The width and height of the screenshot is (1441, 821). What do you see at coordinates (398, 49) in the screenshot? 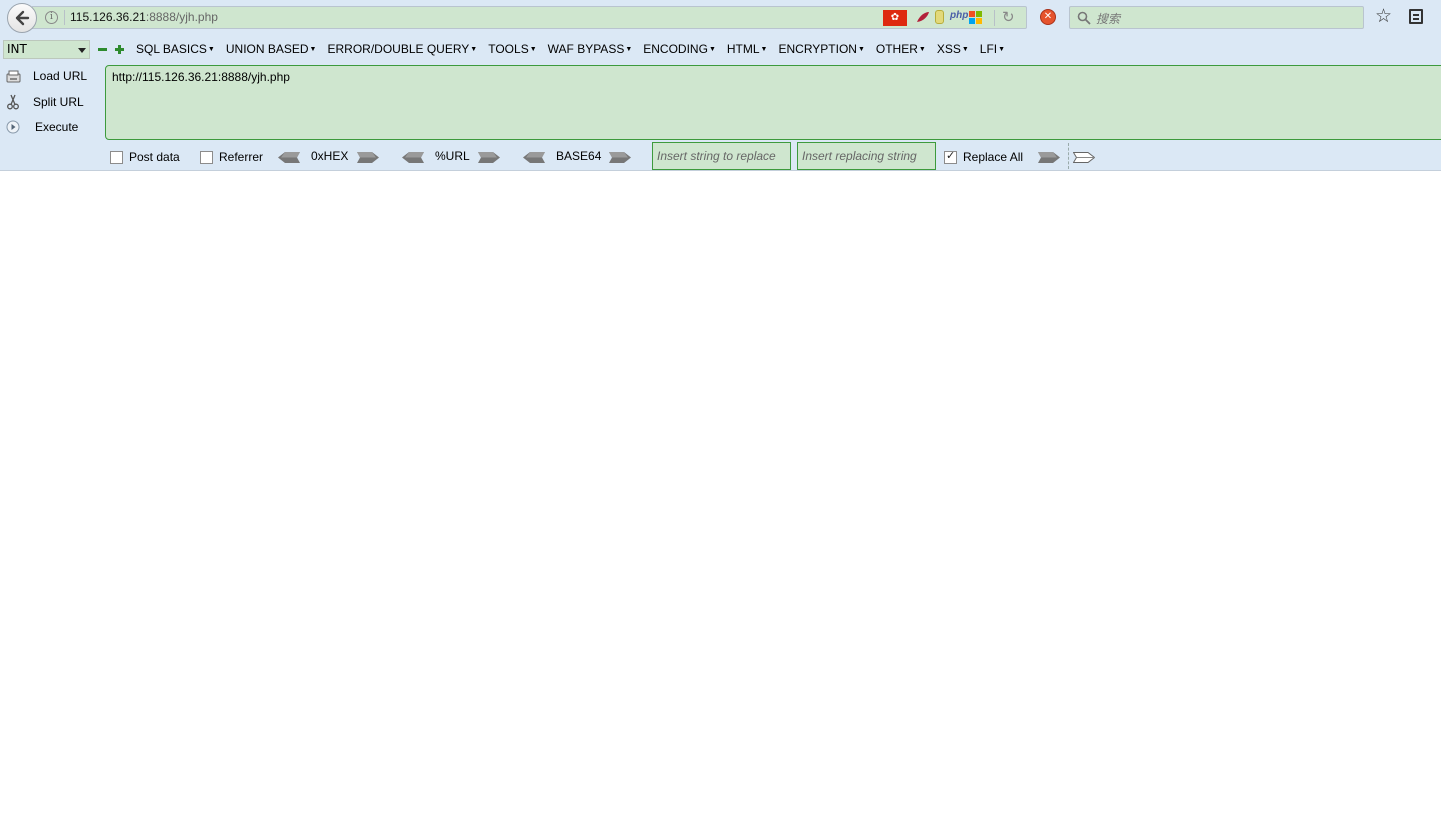
I see `menu-label: ERROR/DOUBLE QUERY` at bounding box center [398, 49].